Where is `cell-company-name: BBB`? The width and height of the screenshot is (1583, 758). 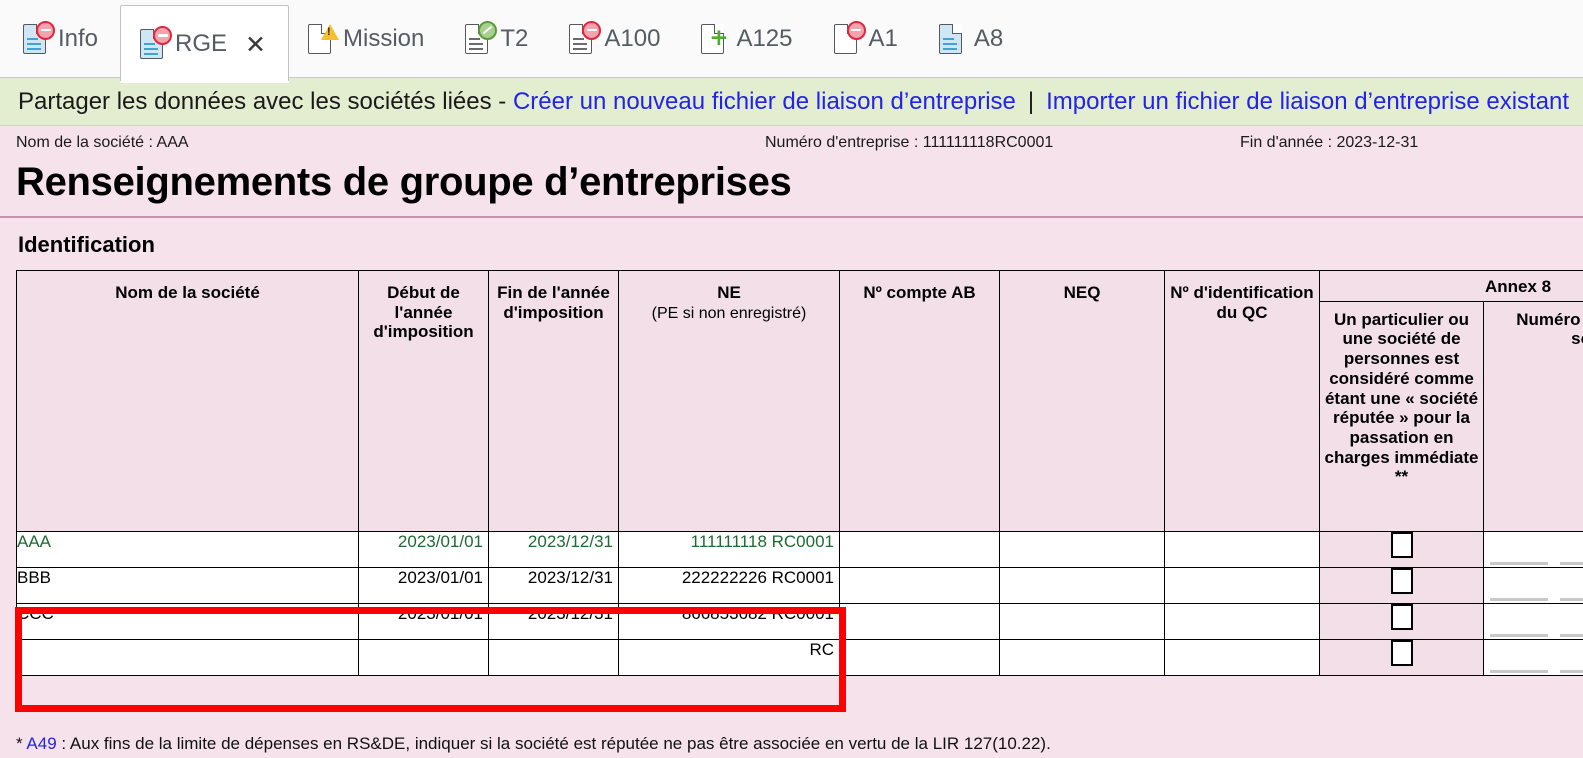
cell-company-name: BBB is located at coordinates (187, 585).